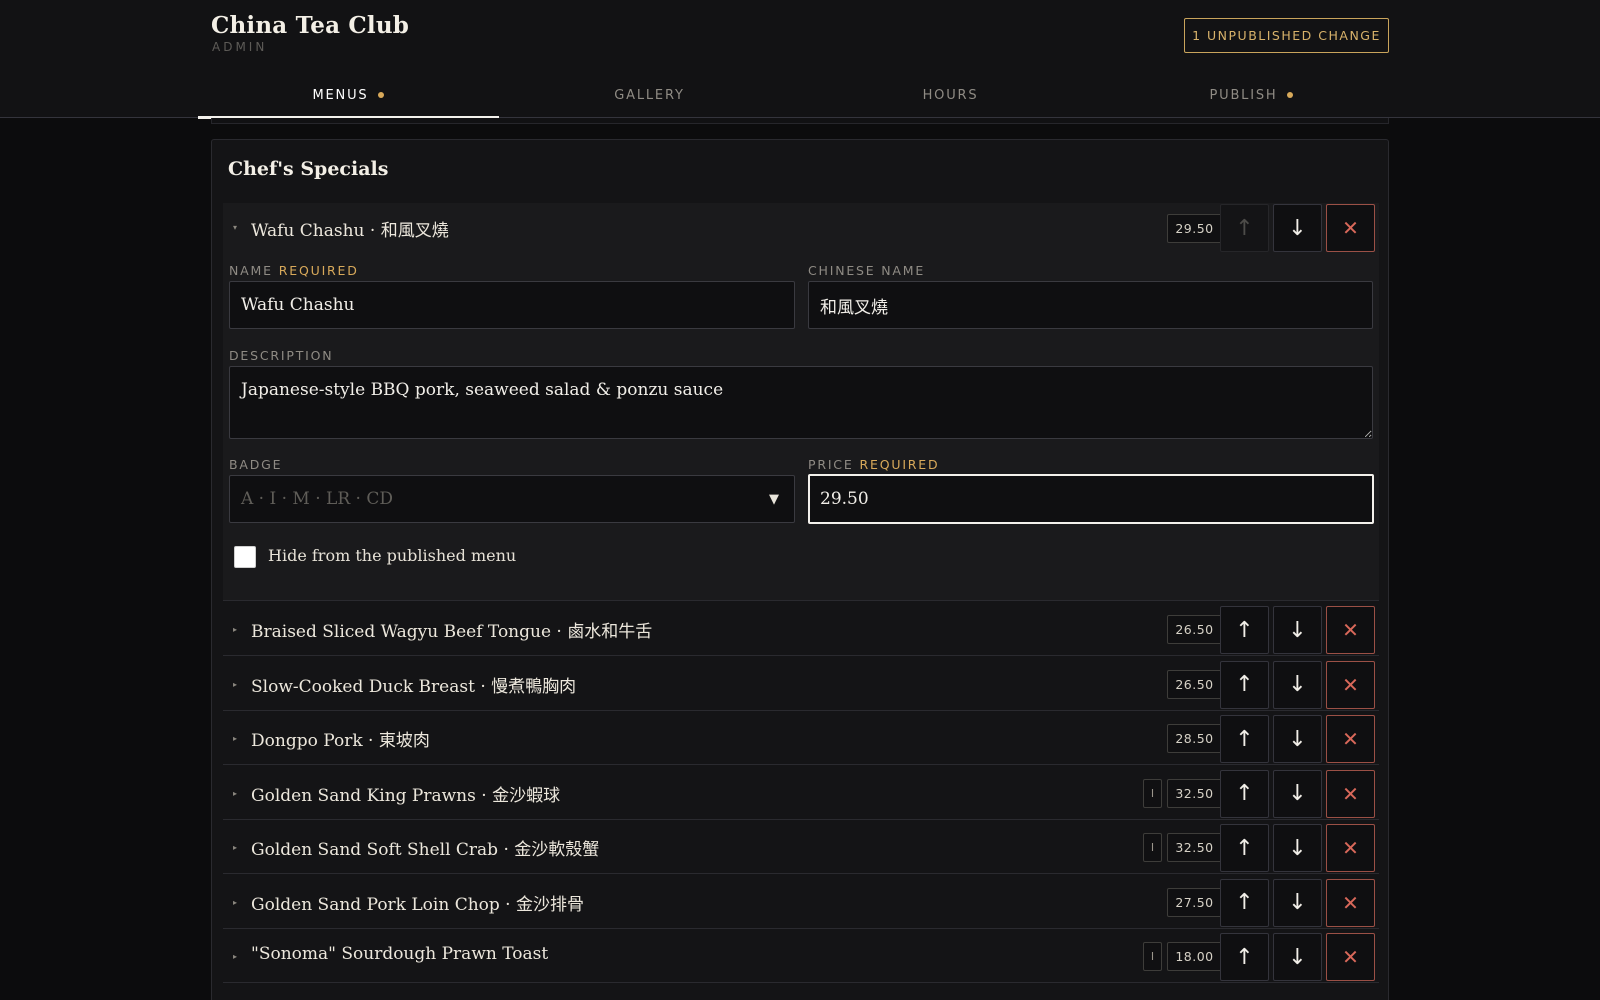 The width and height of the screenshot is (1600, 1000). I want to click on badge-label: BADGE, so click(256, 464).